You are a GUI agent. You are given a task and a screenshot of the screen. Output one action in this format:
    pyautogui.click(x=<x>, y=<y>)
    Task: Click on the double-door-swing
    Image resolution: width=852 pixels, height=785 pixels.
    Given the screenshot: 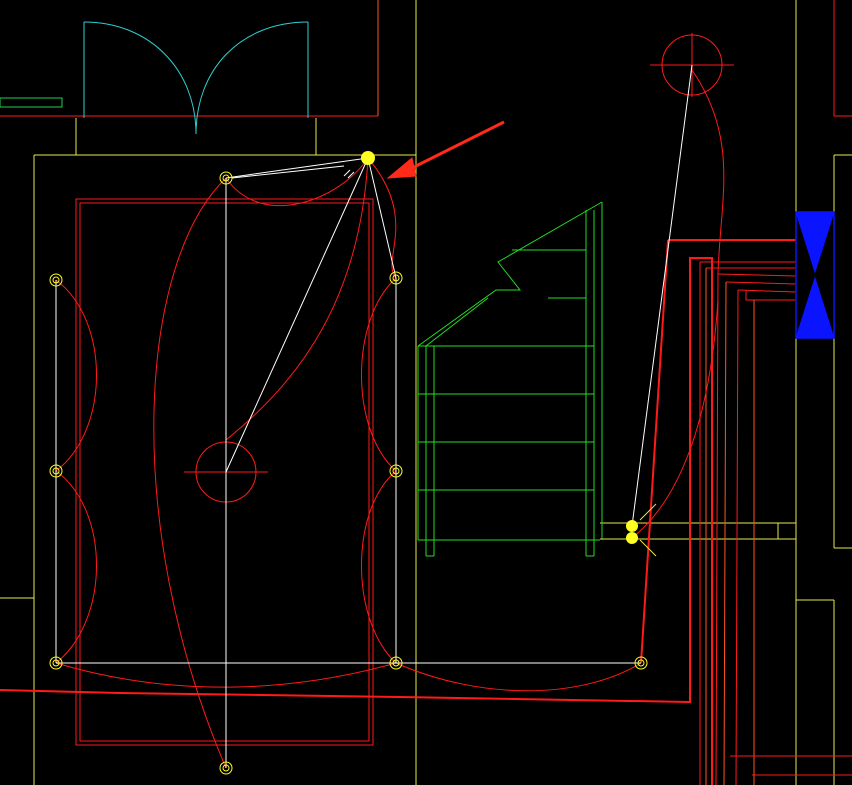 What is the action you would take?
    pyautogui.click(x=196, y=78)
    